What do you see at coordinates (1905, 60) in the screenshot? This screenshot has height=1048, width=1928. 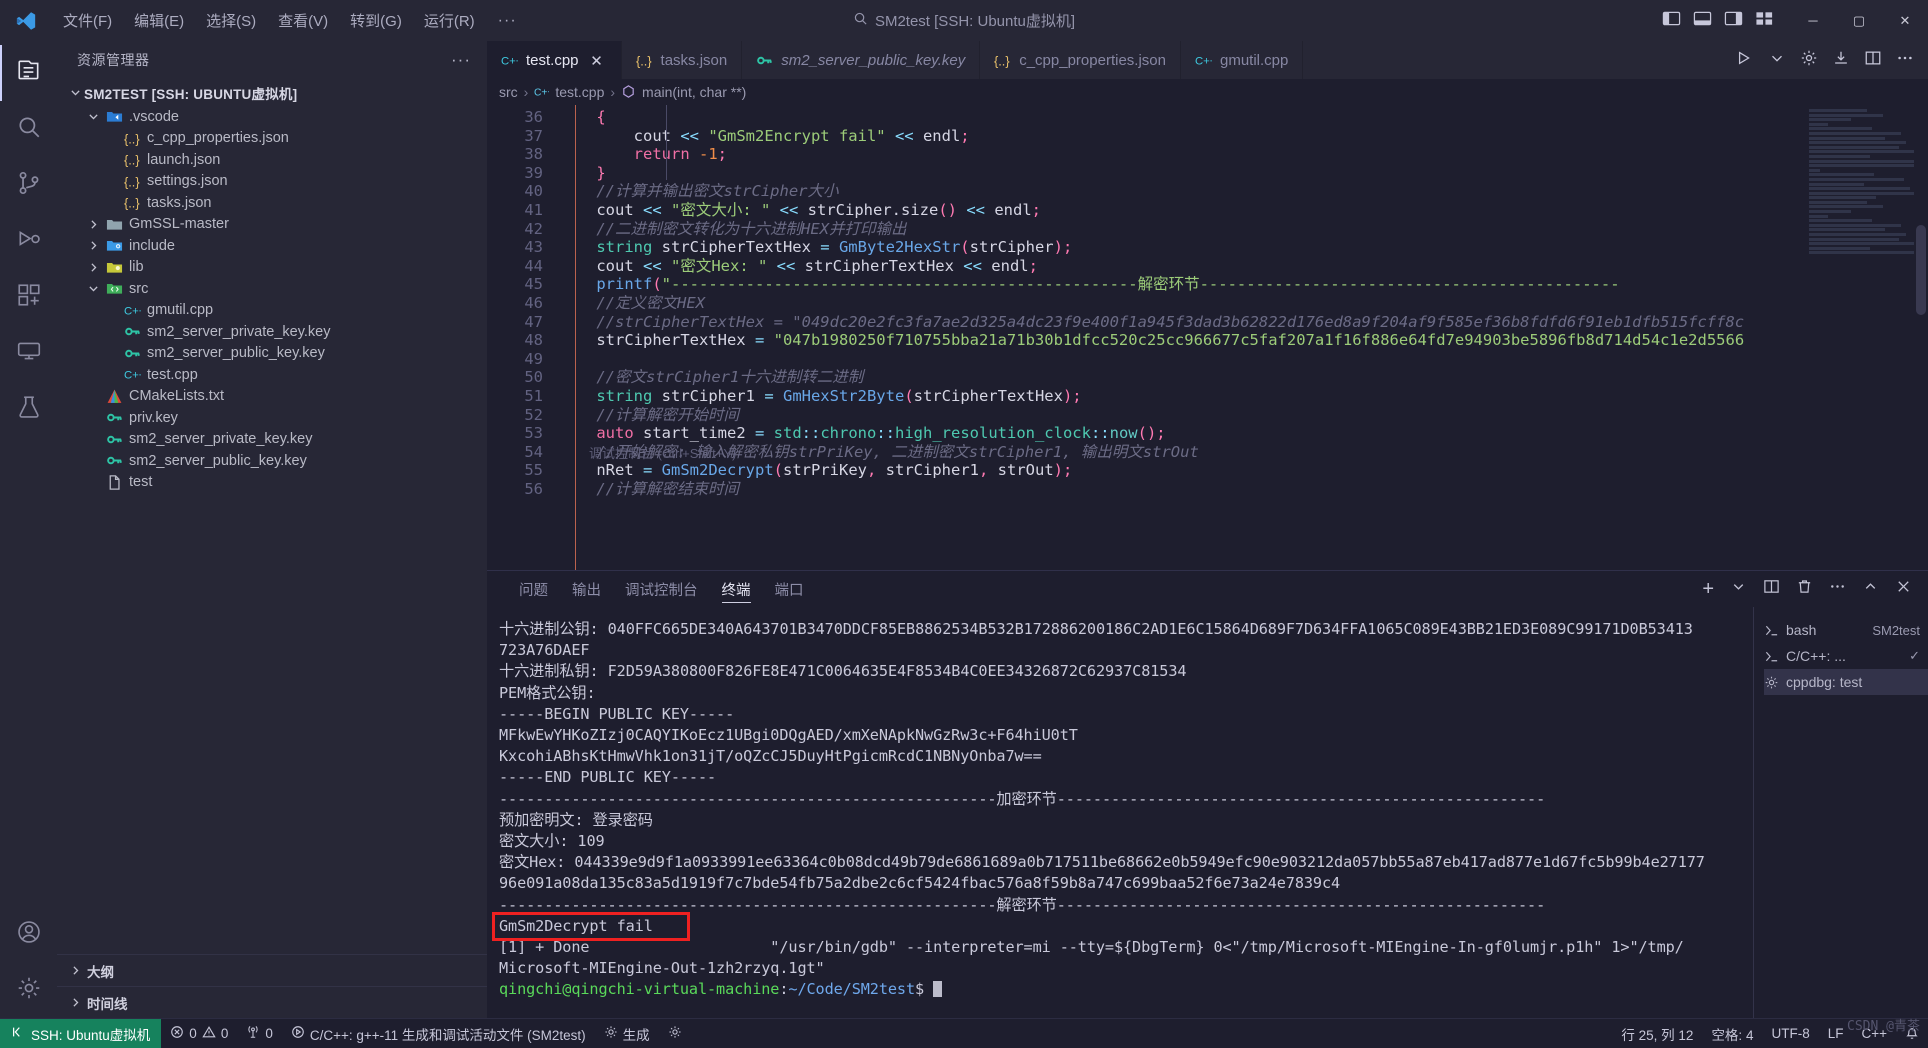 I see `more-actions-icon` at bounding box center [1905, 60].